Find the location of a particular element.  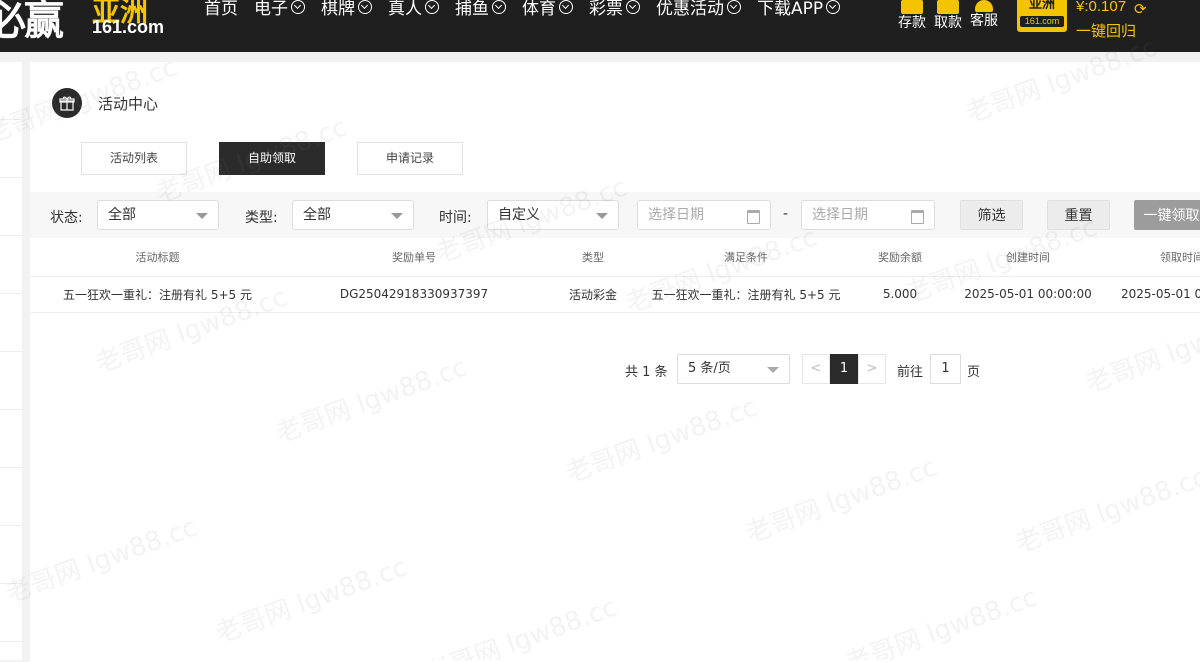

withdraw-label: 取款 is located at coordinates (948, 23).